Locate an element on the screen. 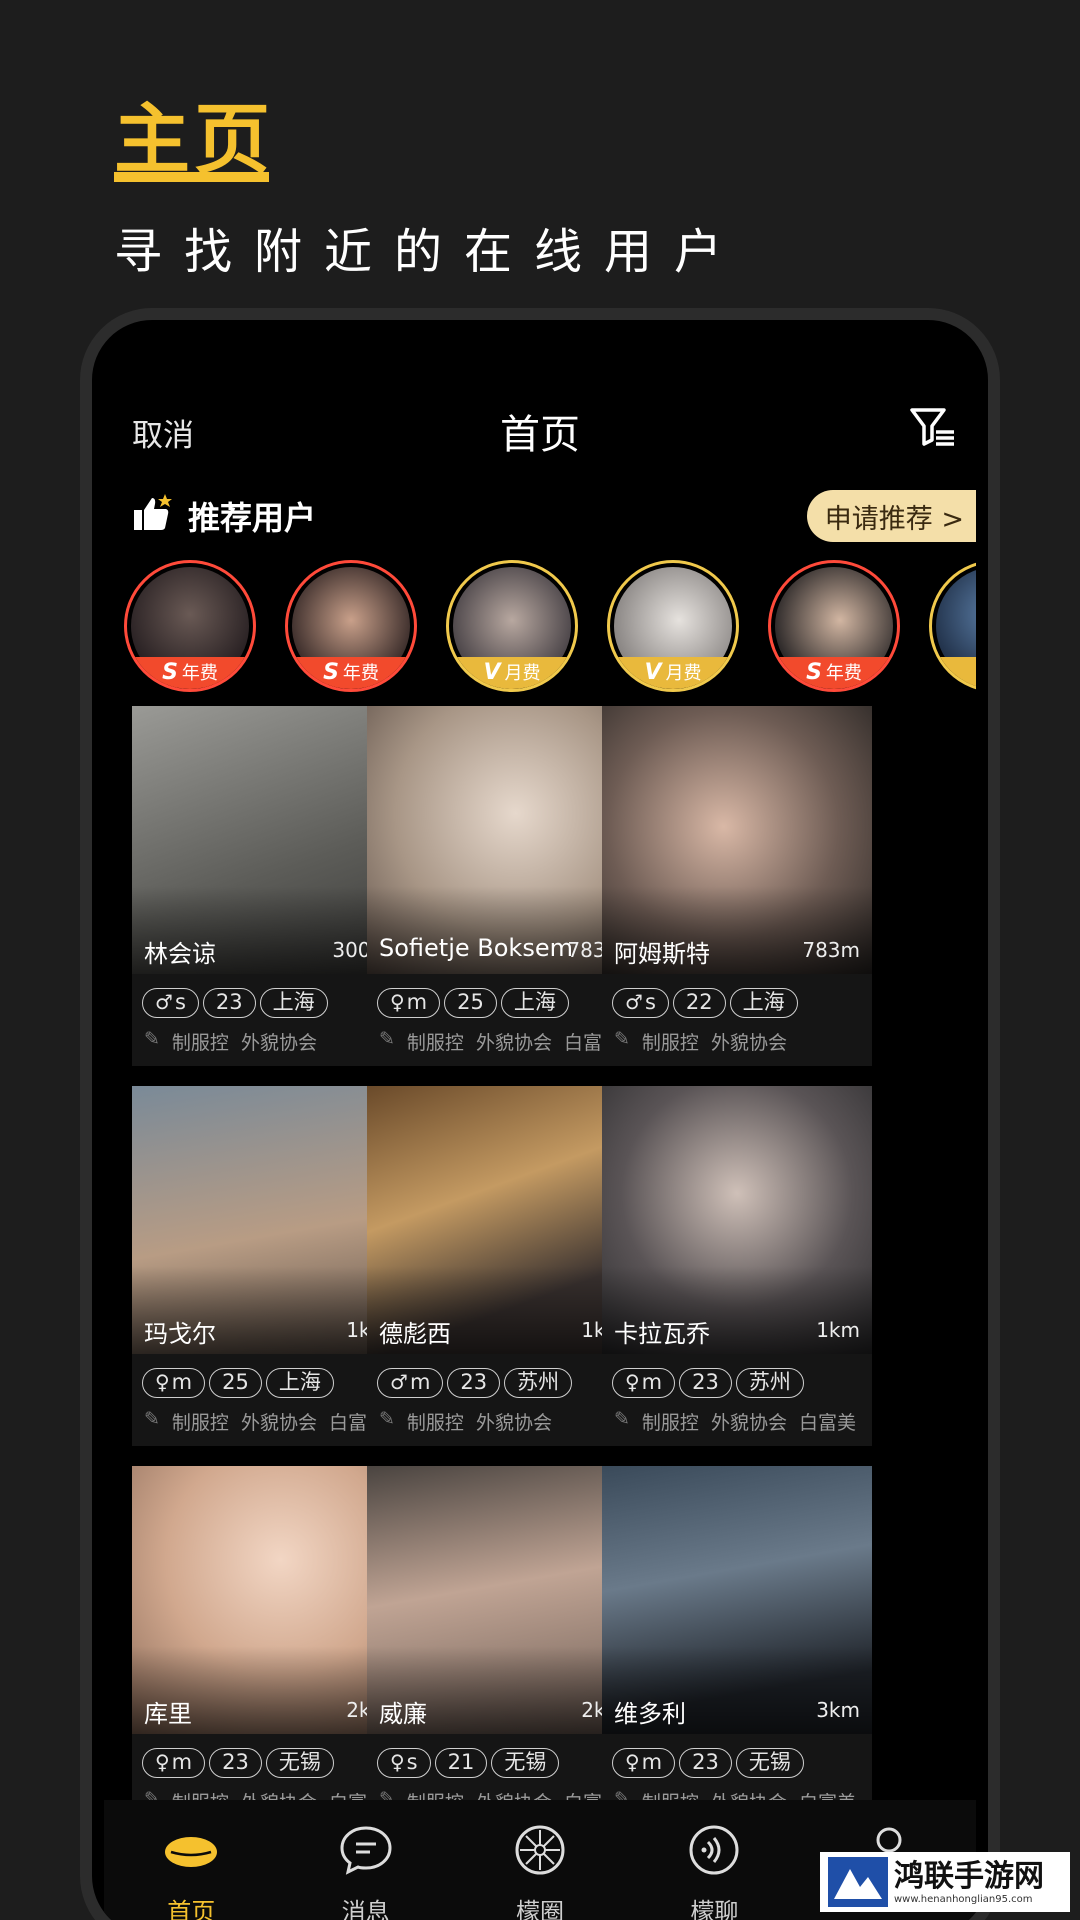 The width and height of the screenshot is (1080, 1920). tab-messages: 消息 is located at coordinates (365, 1860).